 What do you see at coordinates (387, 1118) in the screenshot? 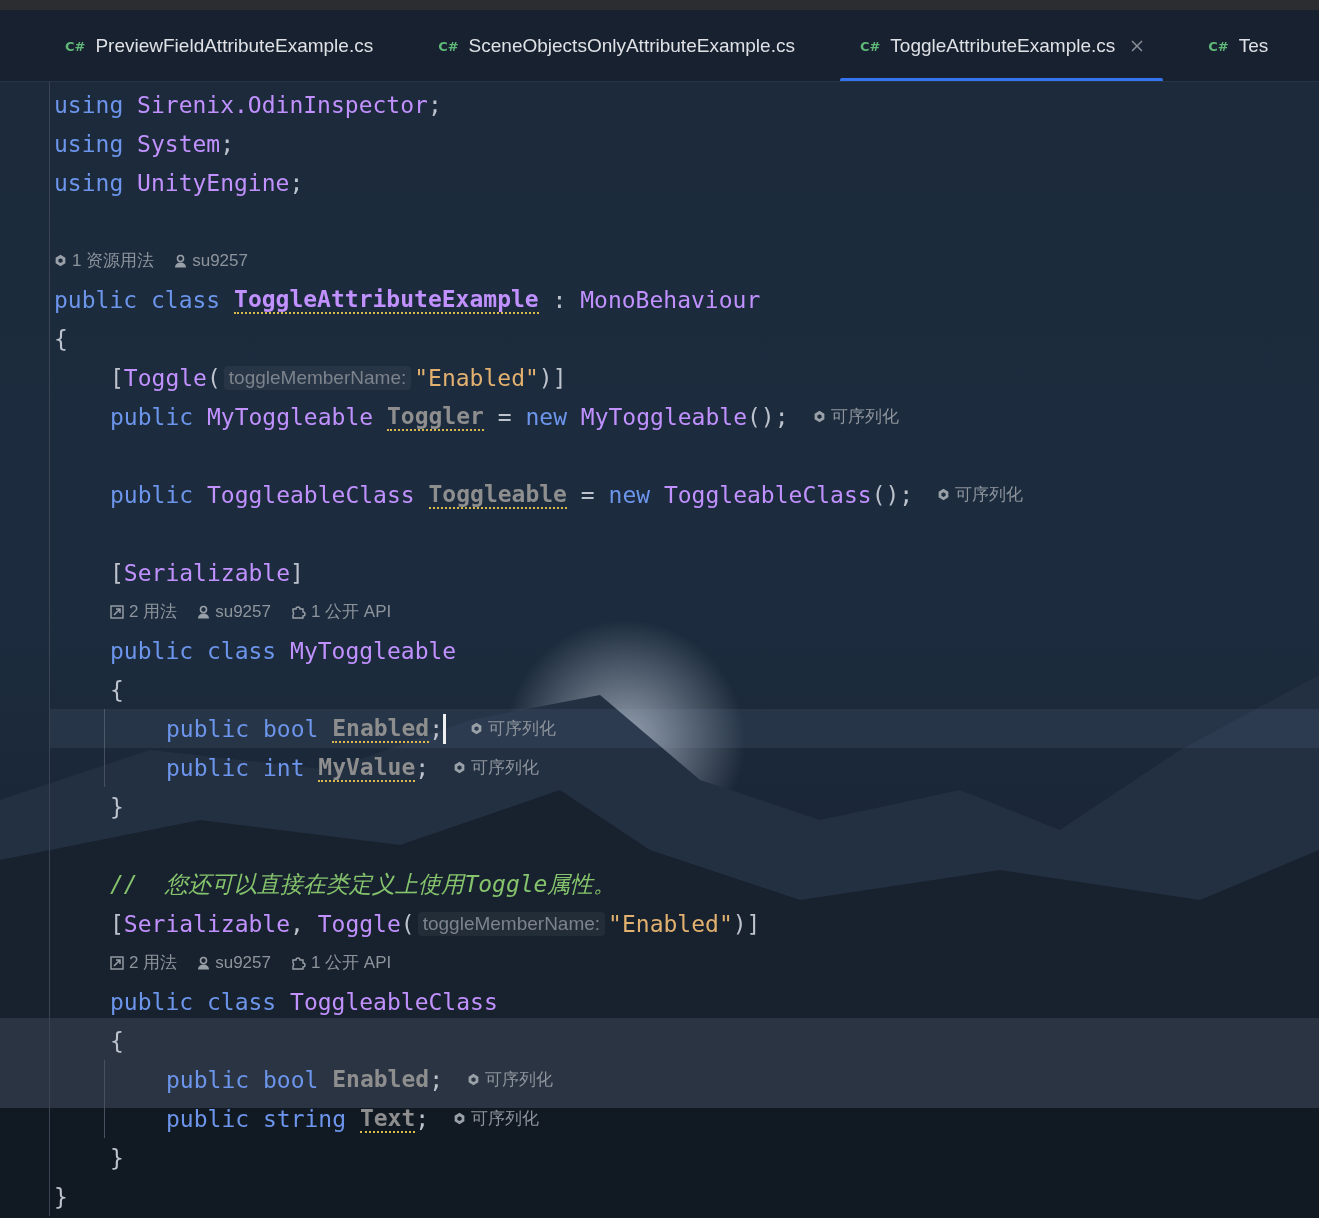
I see `field-name: Text` at bounding box center [387, 1118].